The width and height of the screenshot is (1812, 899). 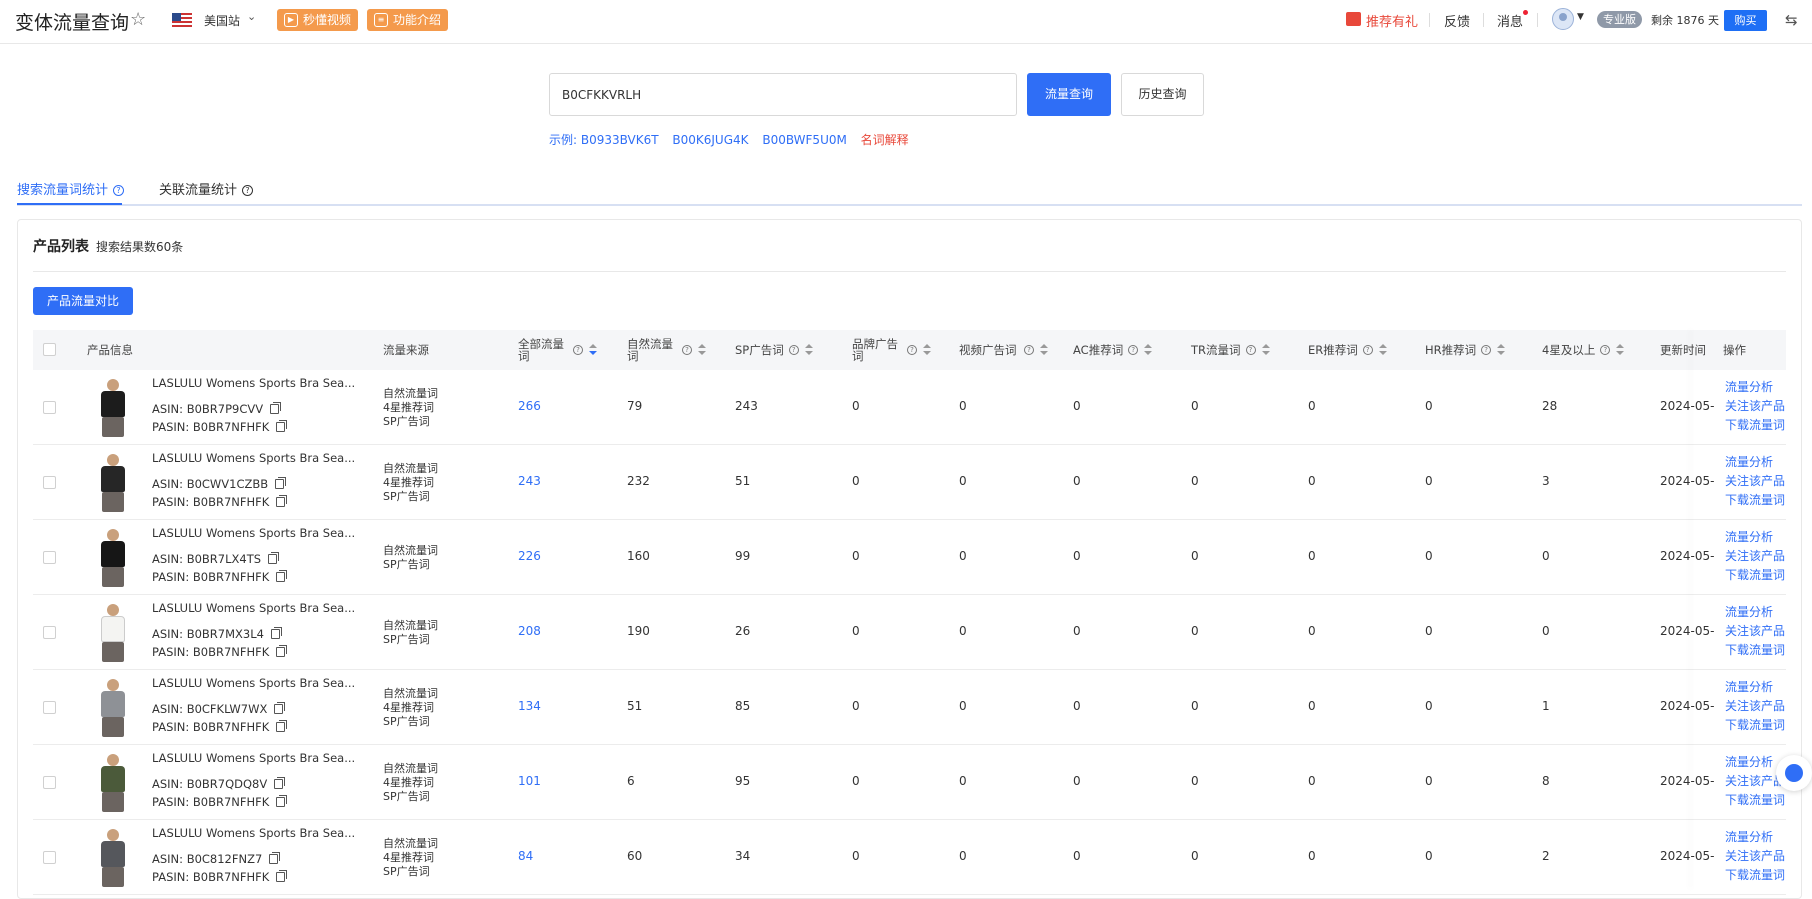 What do you see at coordinates (1794, 773) in the screenshot?
I see `customer-service-icon` at bounding box center [1794, 773].